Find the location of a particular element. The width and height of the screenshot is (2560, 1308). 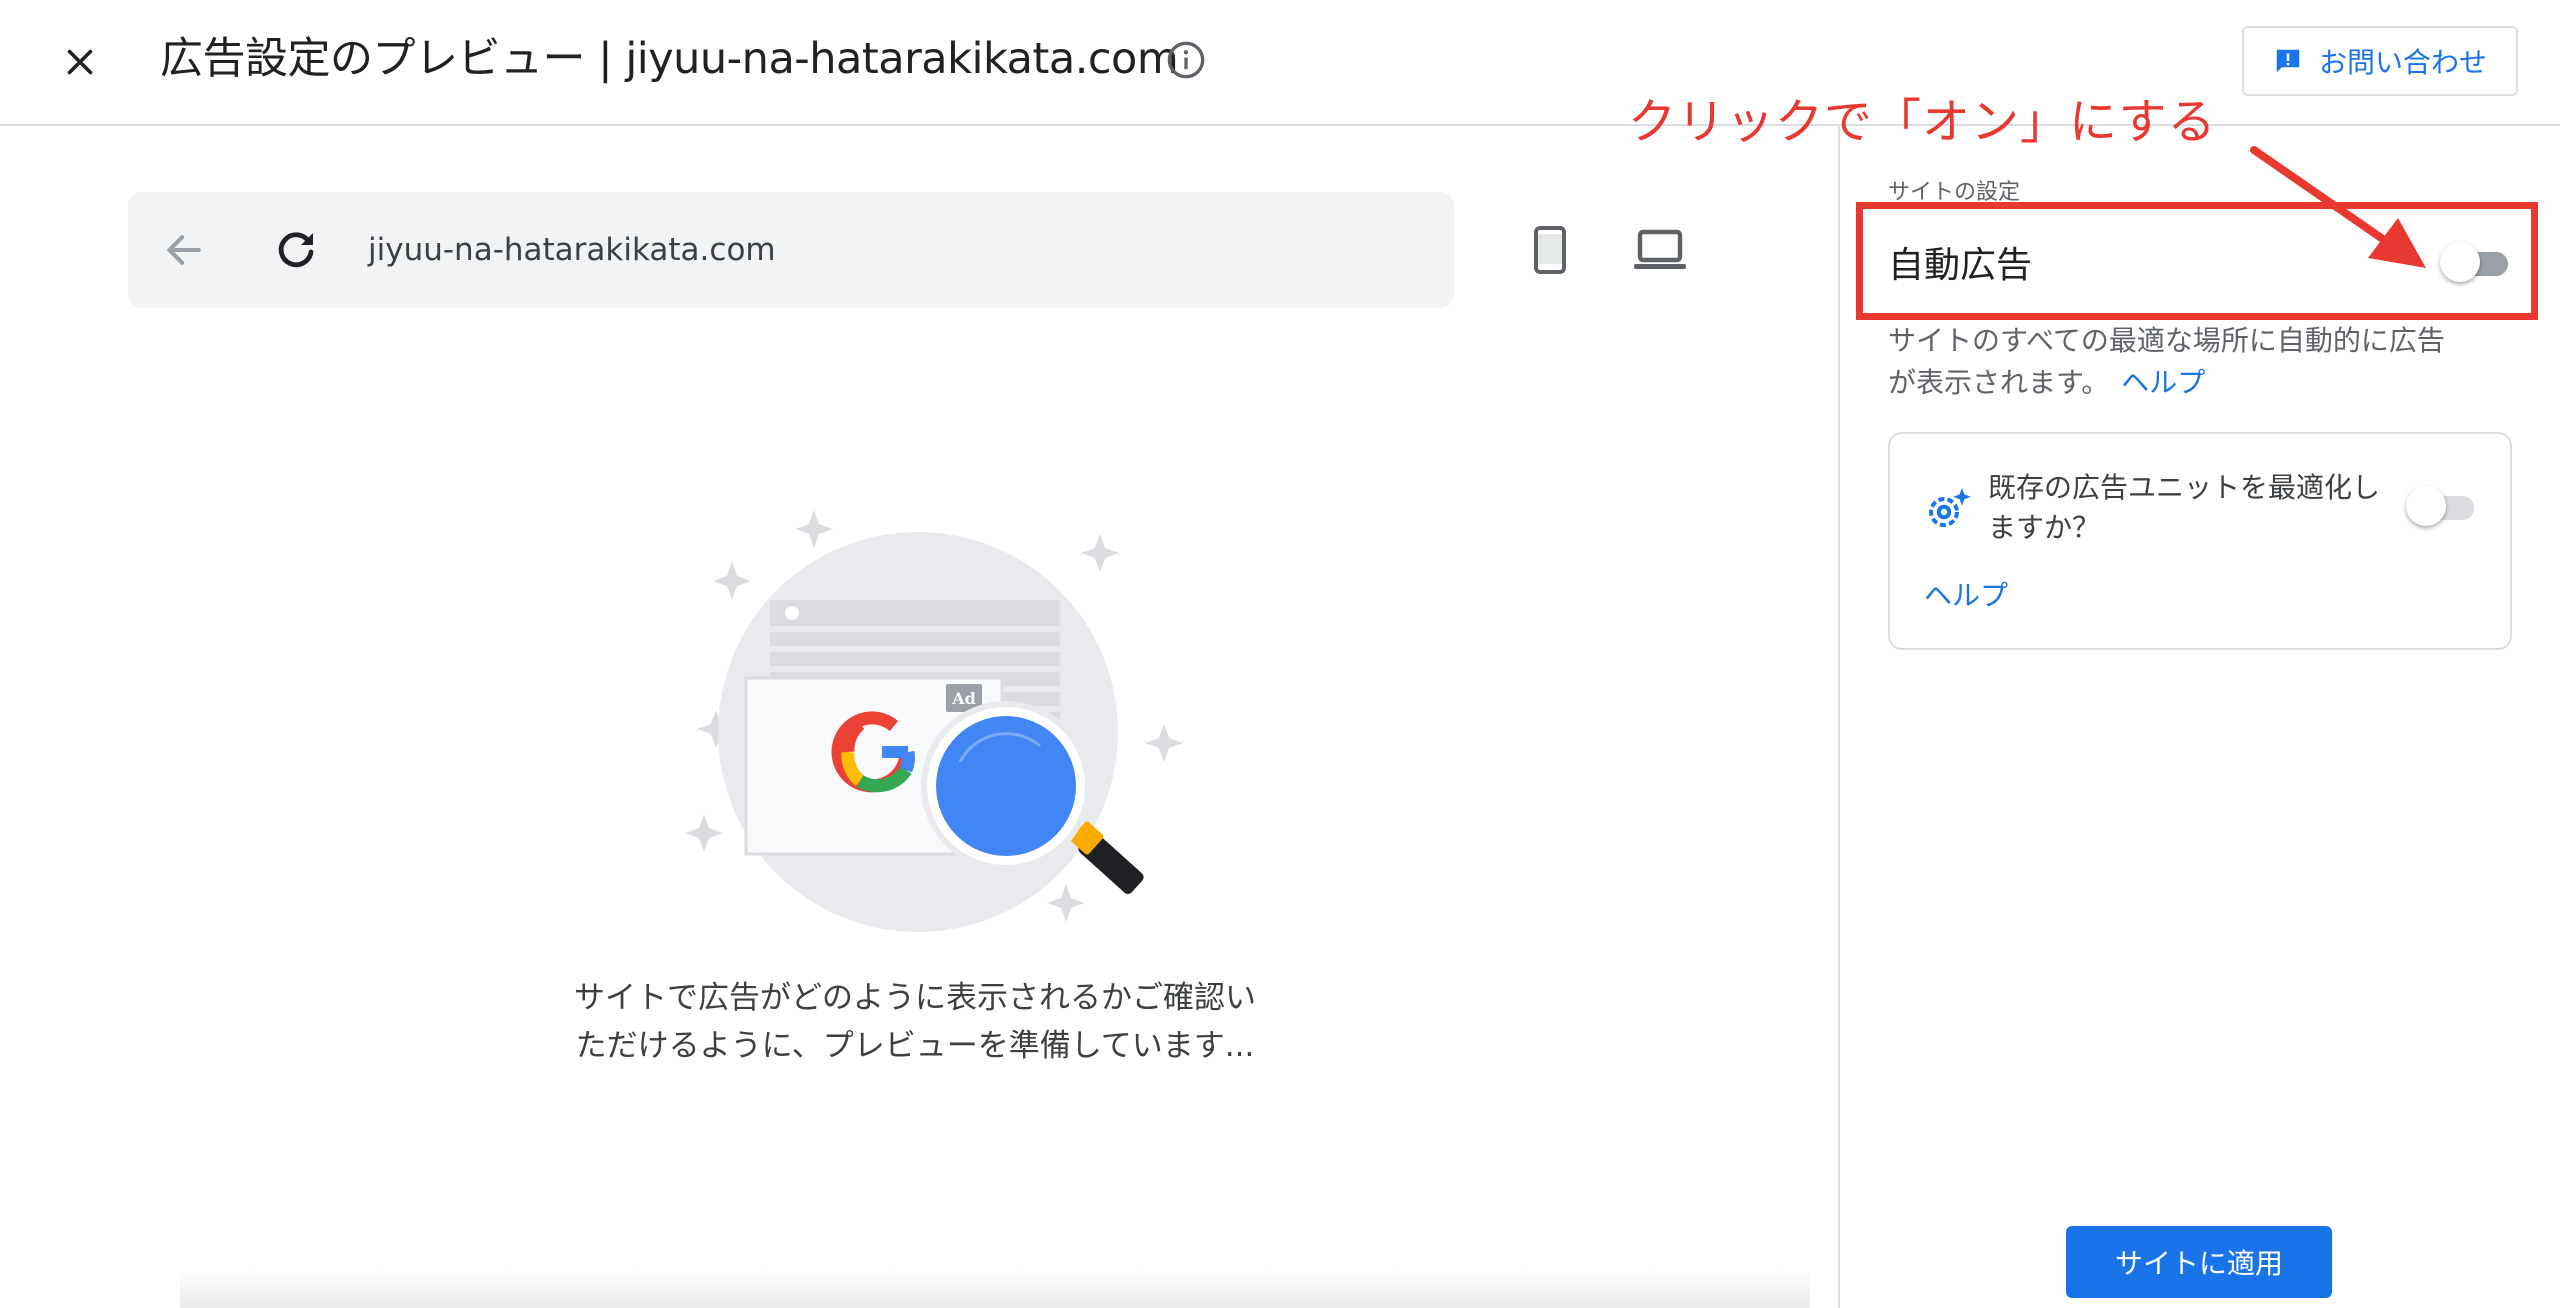

auto-ads-description: サイトのすべての最適な場所に自動的に広告が表示されます。 ヘルプ is located at coordinates (2168, 362).